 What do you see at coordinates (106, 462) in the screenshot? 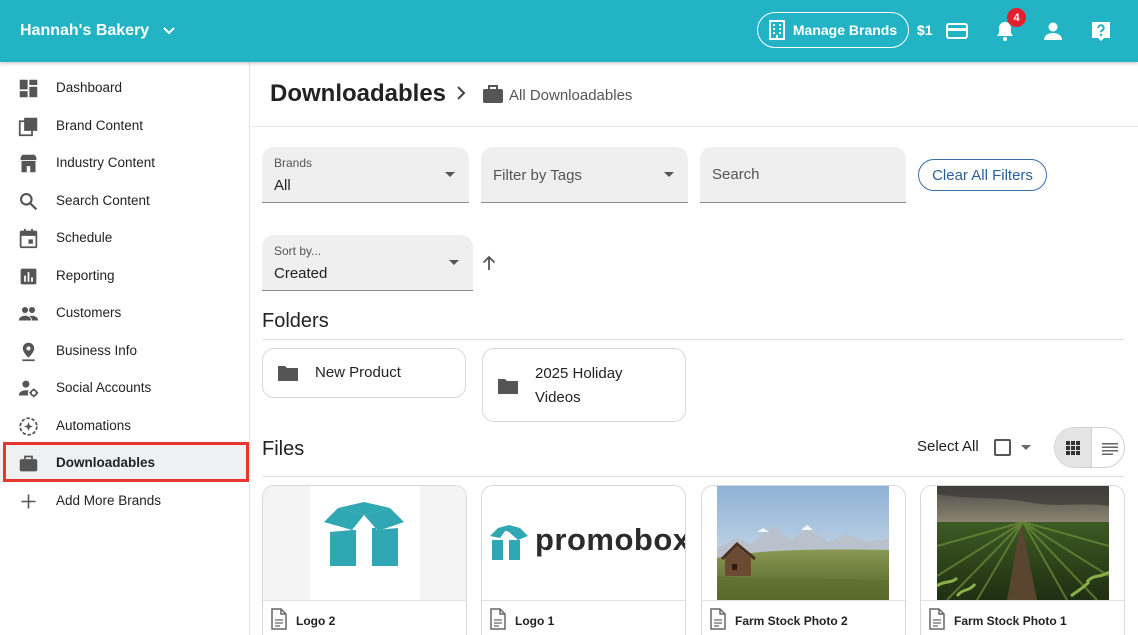
I see `sidebar-item-label: Downloadables` at bounding box center [106, 462].